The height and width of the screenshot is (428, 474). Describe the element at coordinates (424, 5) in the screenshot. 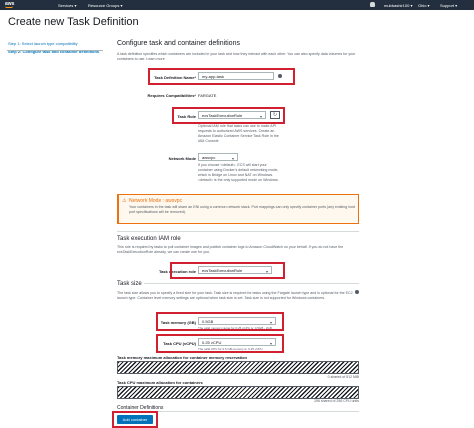

I see `region-menu: Ohio ▾` at that location.